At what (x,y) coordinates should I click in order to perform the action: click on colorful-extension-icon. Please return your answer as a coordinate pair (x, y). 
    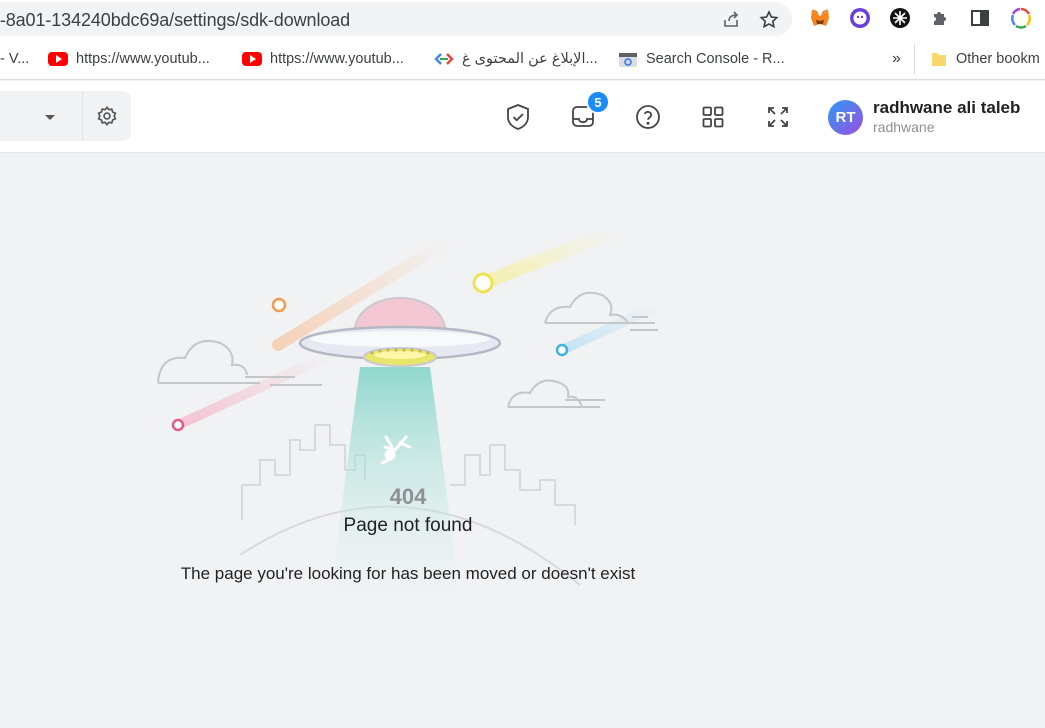
    Looking at the image, I should click on (1021, 18).